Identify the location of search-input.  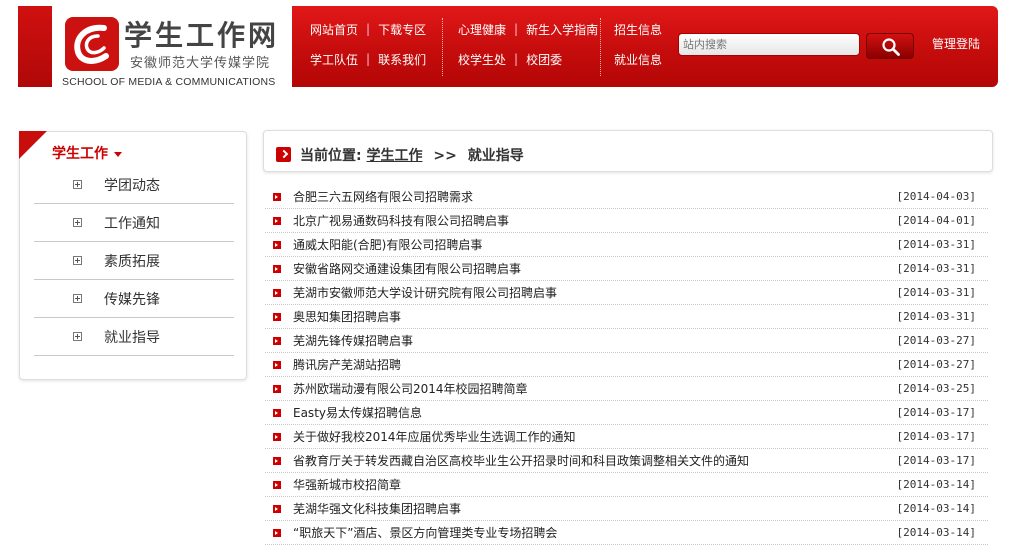
(769, 44).